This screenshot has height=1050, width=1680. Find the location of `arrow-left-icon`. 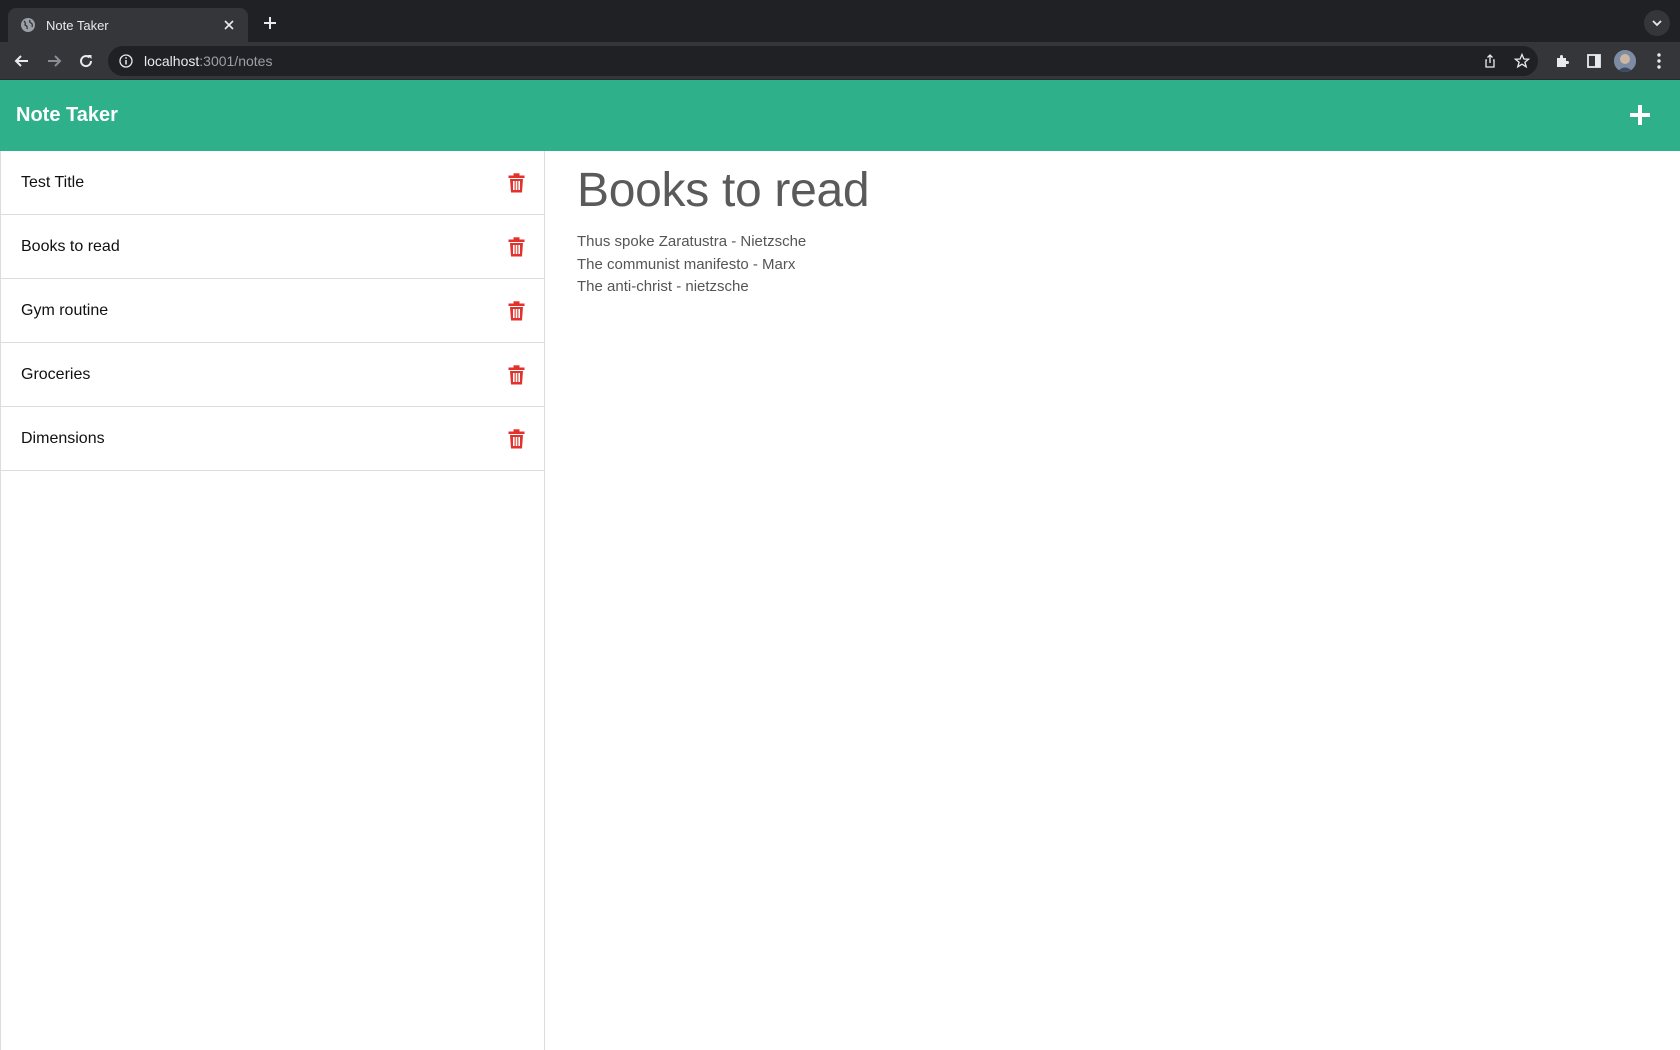

arrow-left-icon is located at coordinates (21, 61).